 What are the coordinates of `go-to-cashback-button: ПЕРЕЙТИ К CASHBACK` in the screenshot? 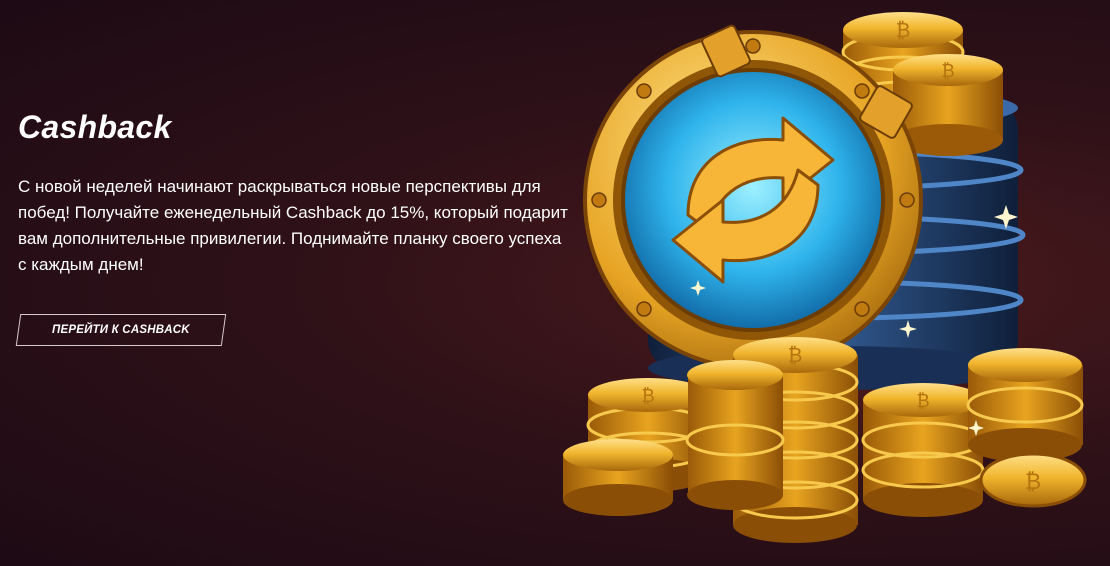 It's located at (121, 330).